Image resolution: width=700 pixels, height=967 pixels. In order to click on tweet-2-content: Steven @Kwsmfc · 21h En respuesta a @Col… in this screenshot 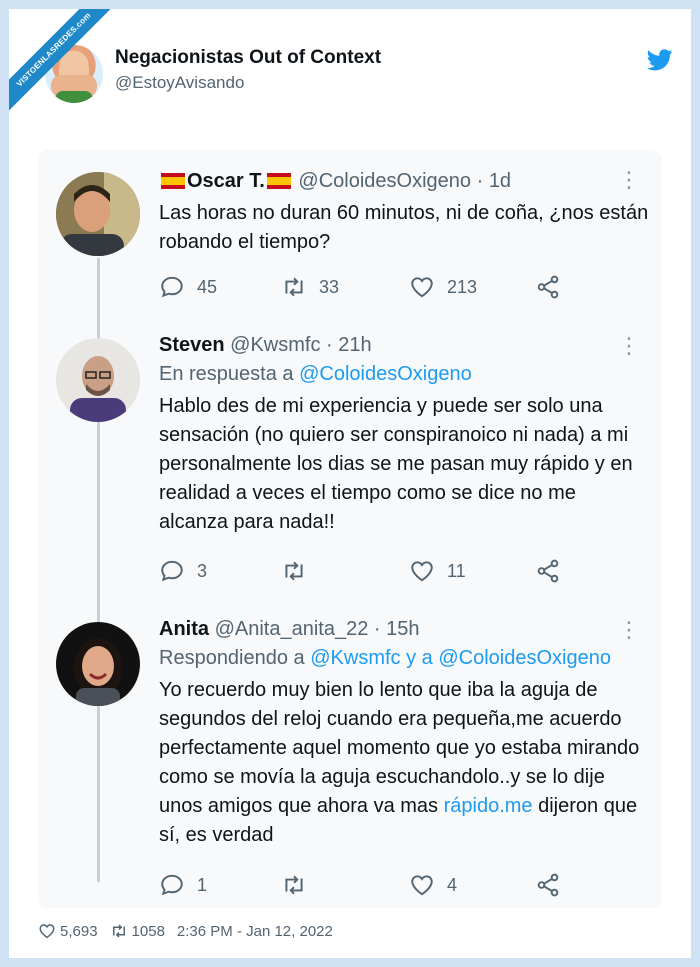, I will do `click(404, 435)`.